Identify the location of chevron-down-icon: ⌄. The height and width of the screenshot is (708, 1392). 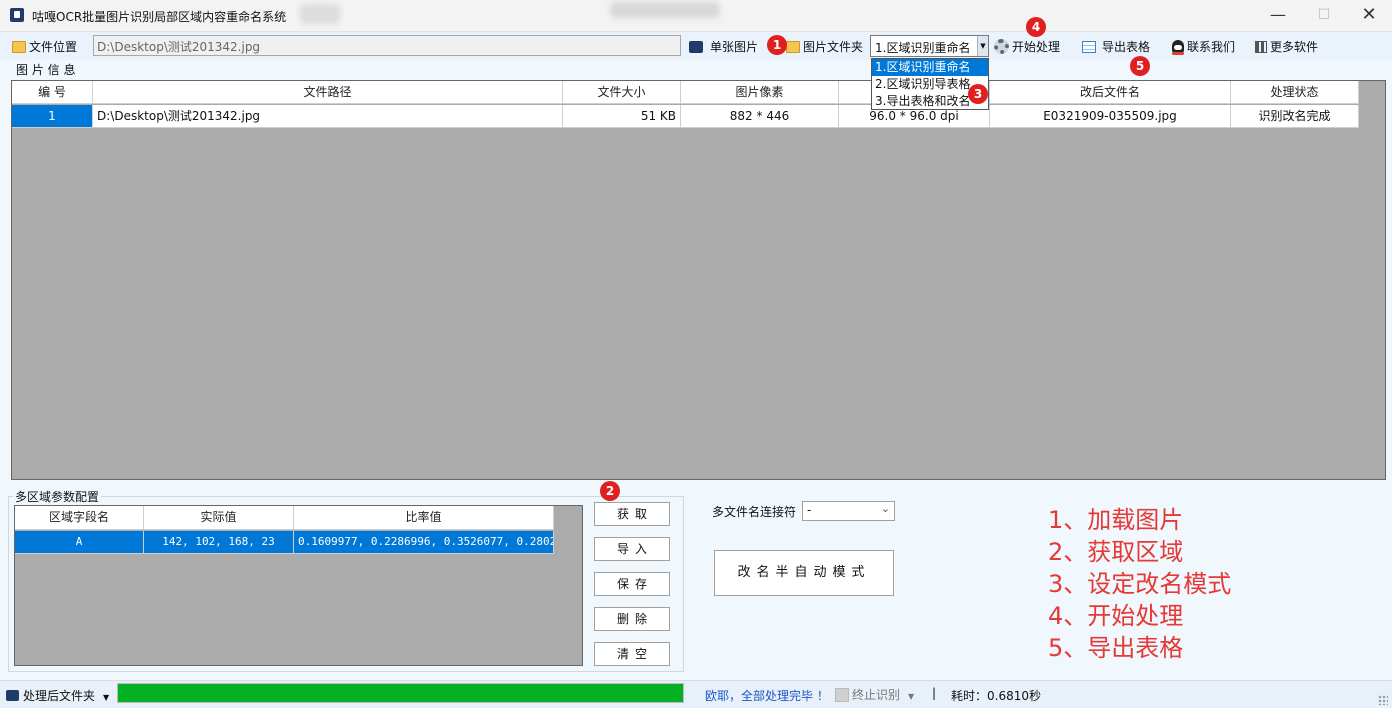
(885, 508).